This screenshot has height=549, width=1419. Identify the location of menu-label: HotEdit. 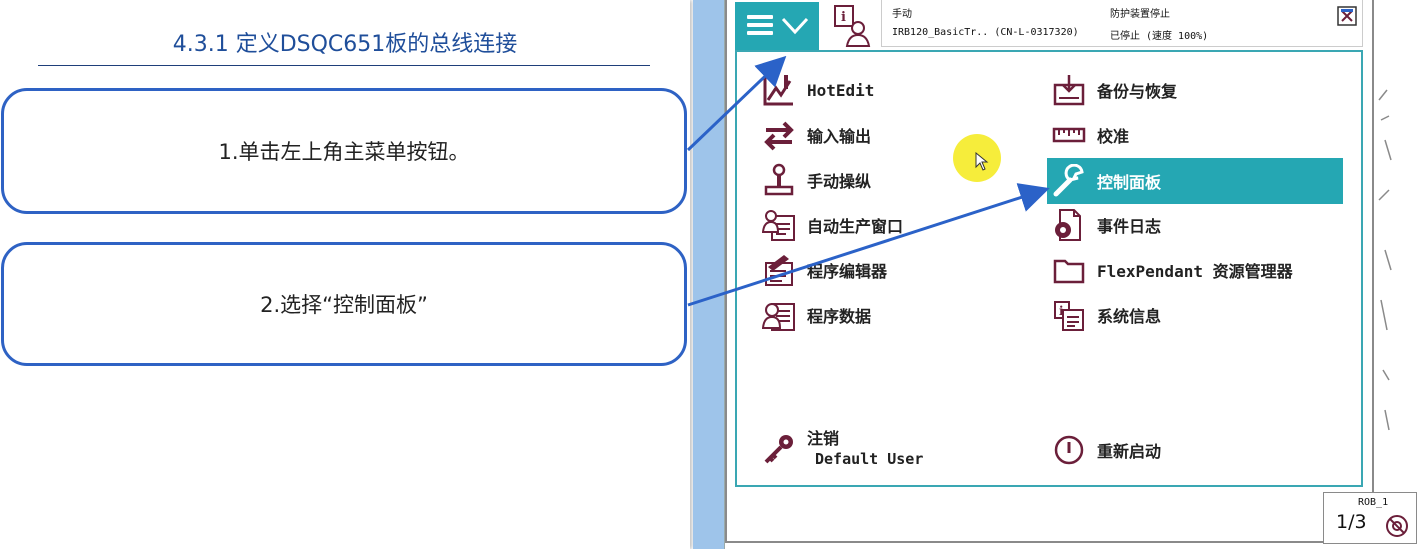
(841, 90).